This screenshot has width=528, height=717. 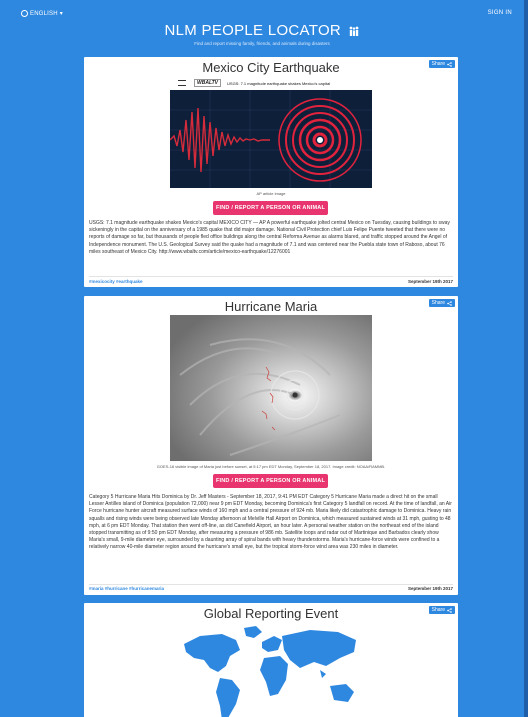 What do you see at coordinates (500, 13) in the screenshot?
I see `sign-in-link: SIGN IN` at bounding box center [500, 13].